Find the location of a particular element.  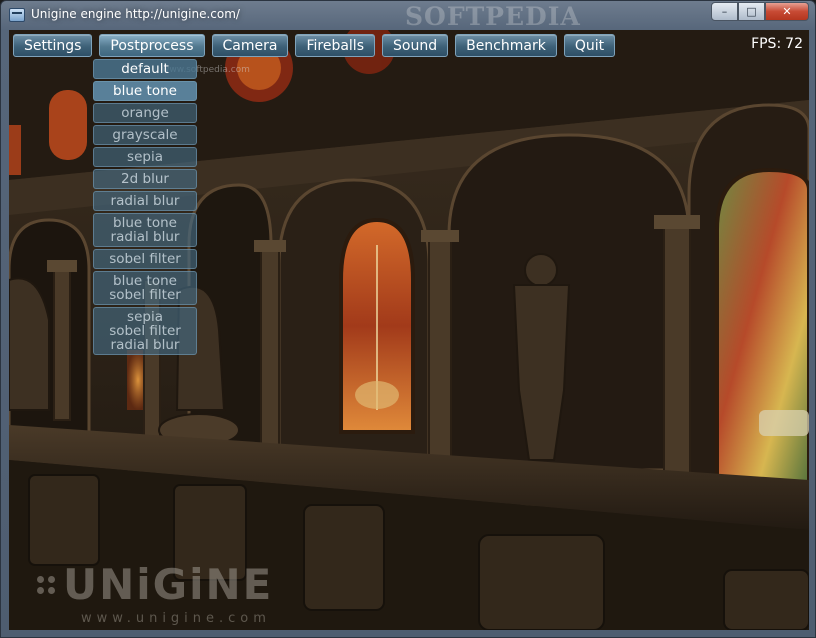

logo-dots-icon is located at coordinates (46, 584).